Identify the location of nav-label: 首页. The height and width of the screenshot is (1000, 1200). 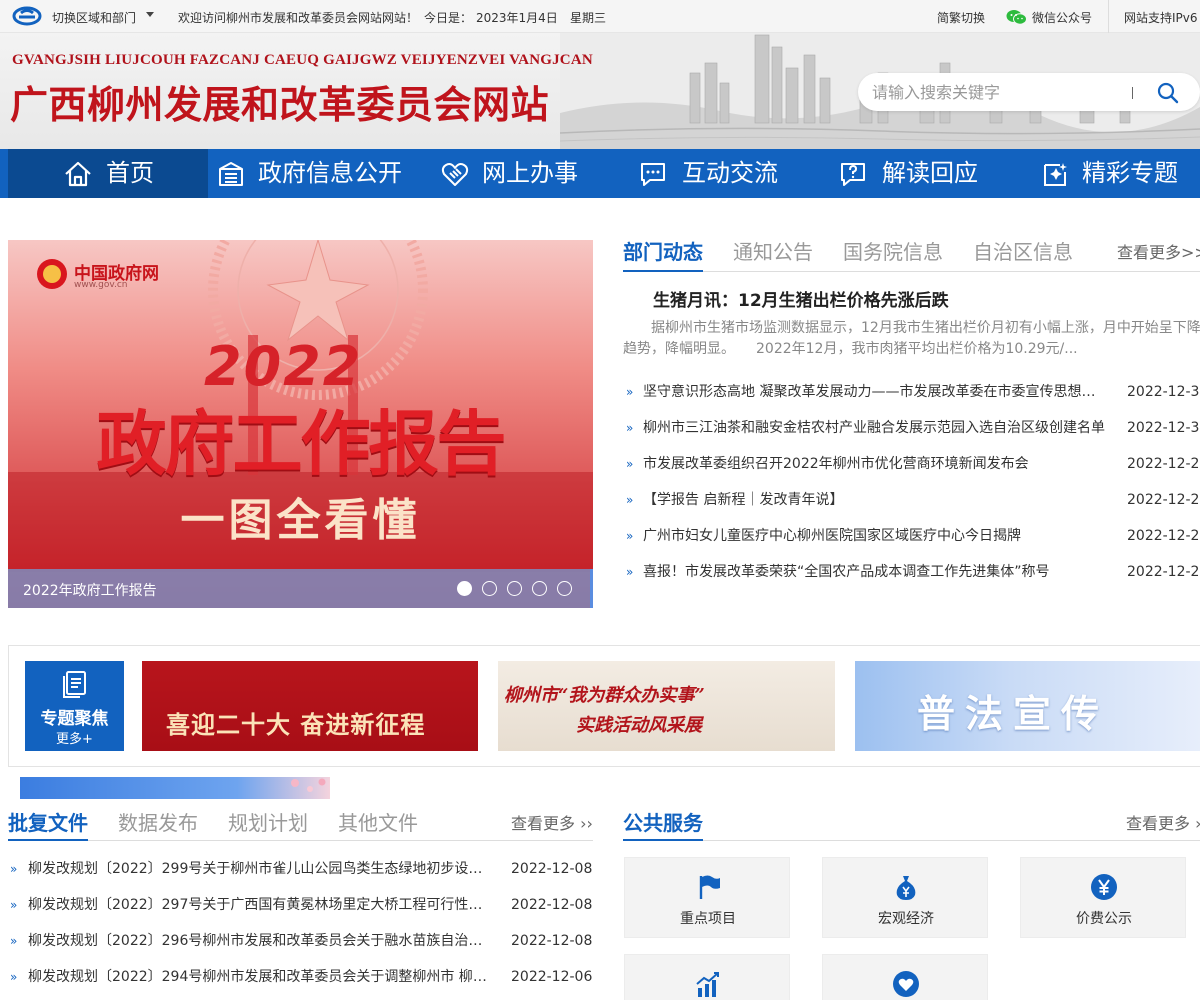
(130, 173).